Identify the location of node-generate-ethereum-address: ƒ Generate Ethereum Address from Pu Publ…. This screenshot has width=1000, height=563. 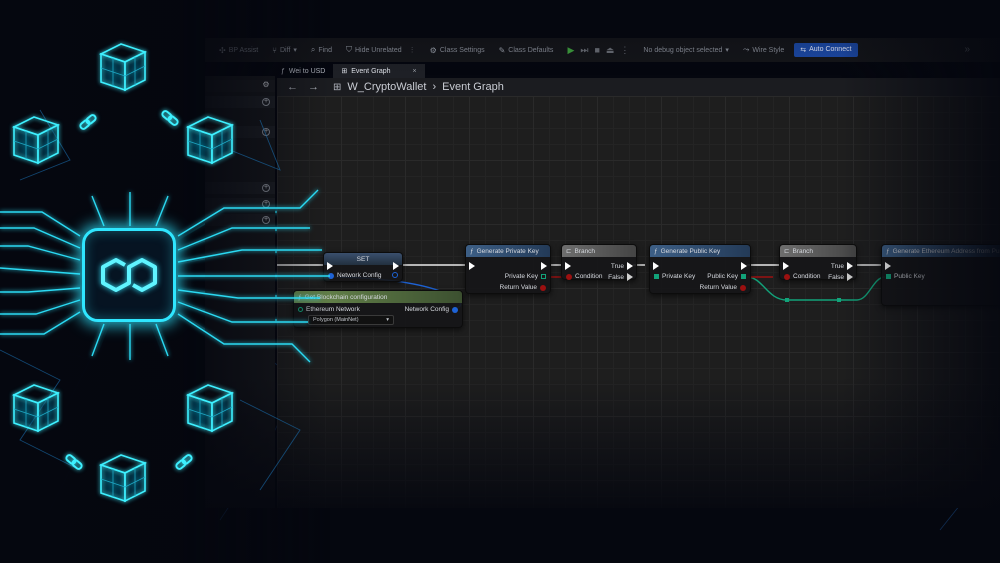
(940, 275).